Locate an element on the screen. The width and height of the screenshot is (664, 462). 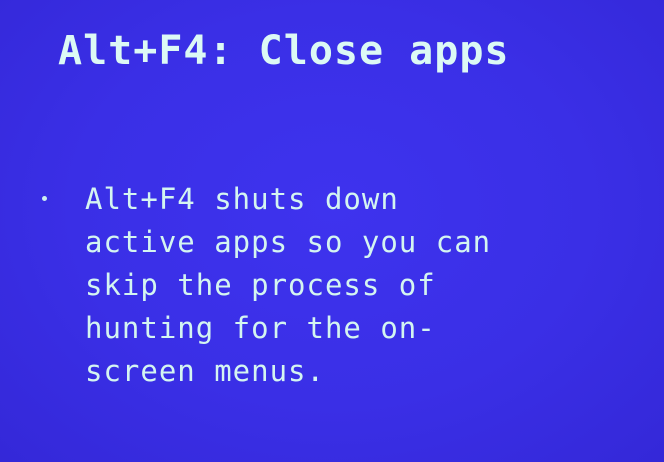
bullet-line: screen menus. is located at coordinates (205, 371).